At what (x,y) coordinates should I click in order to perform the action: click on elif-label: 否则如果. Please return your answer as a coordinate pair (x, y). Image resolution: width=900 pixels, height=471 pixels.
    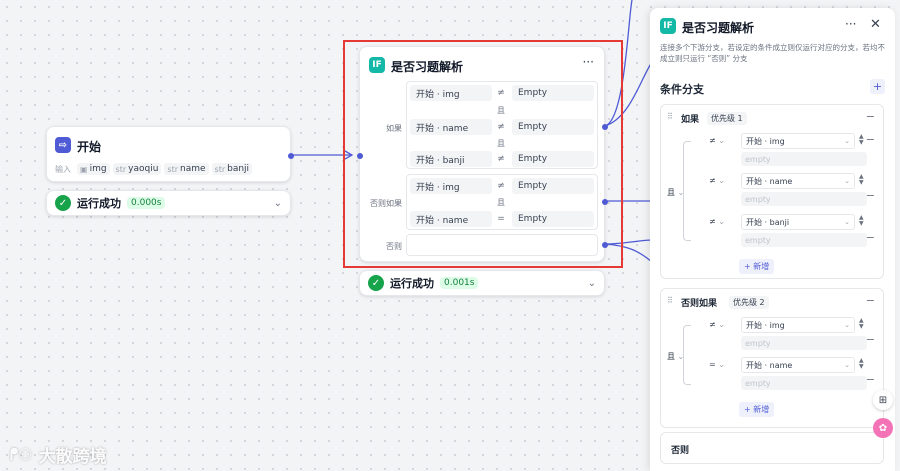
    Looking at the image, I should click on (386, 203).